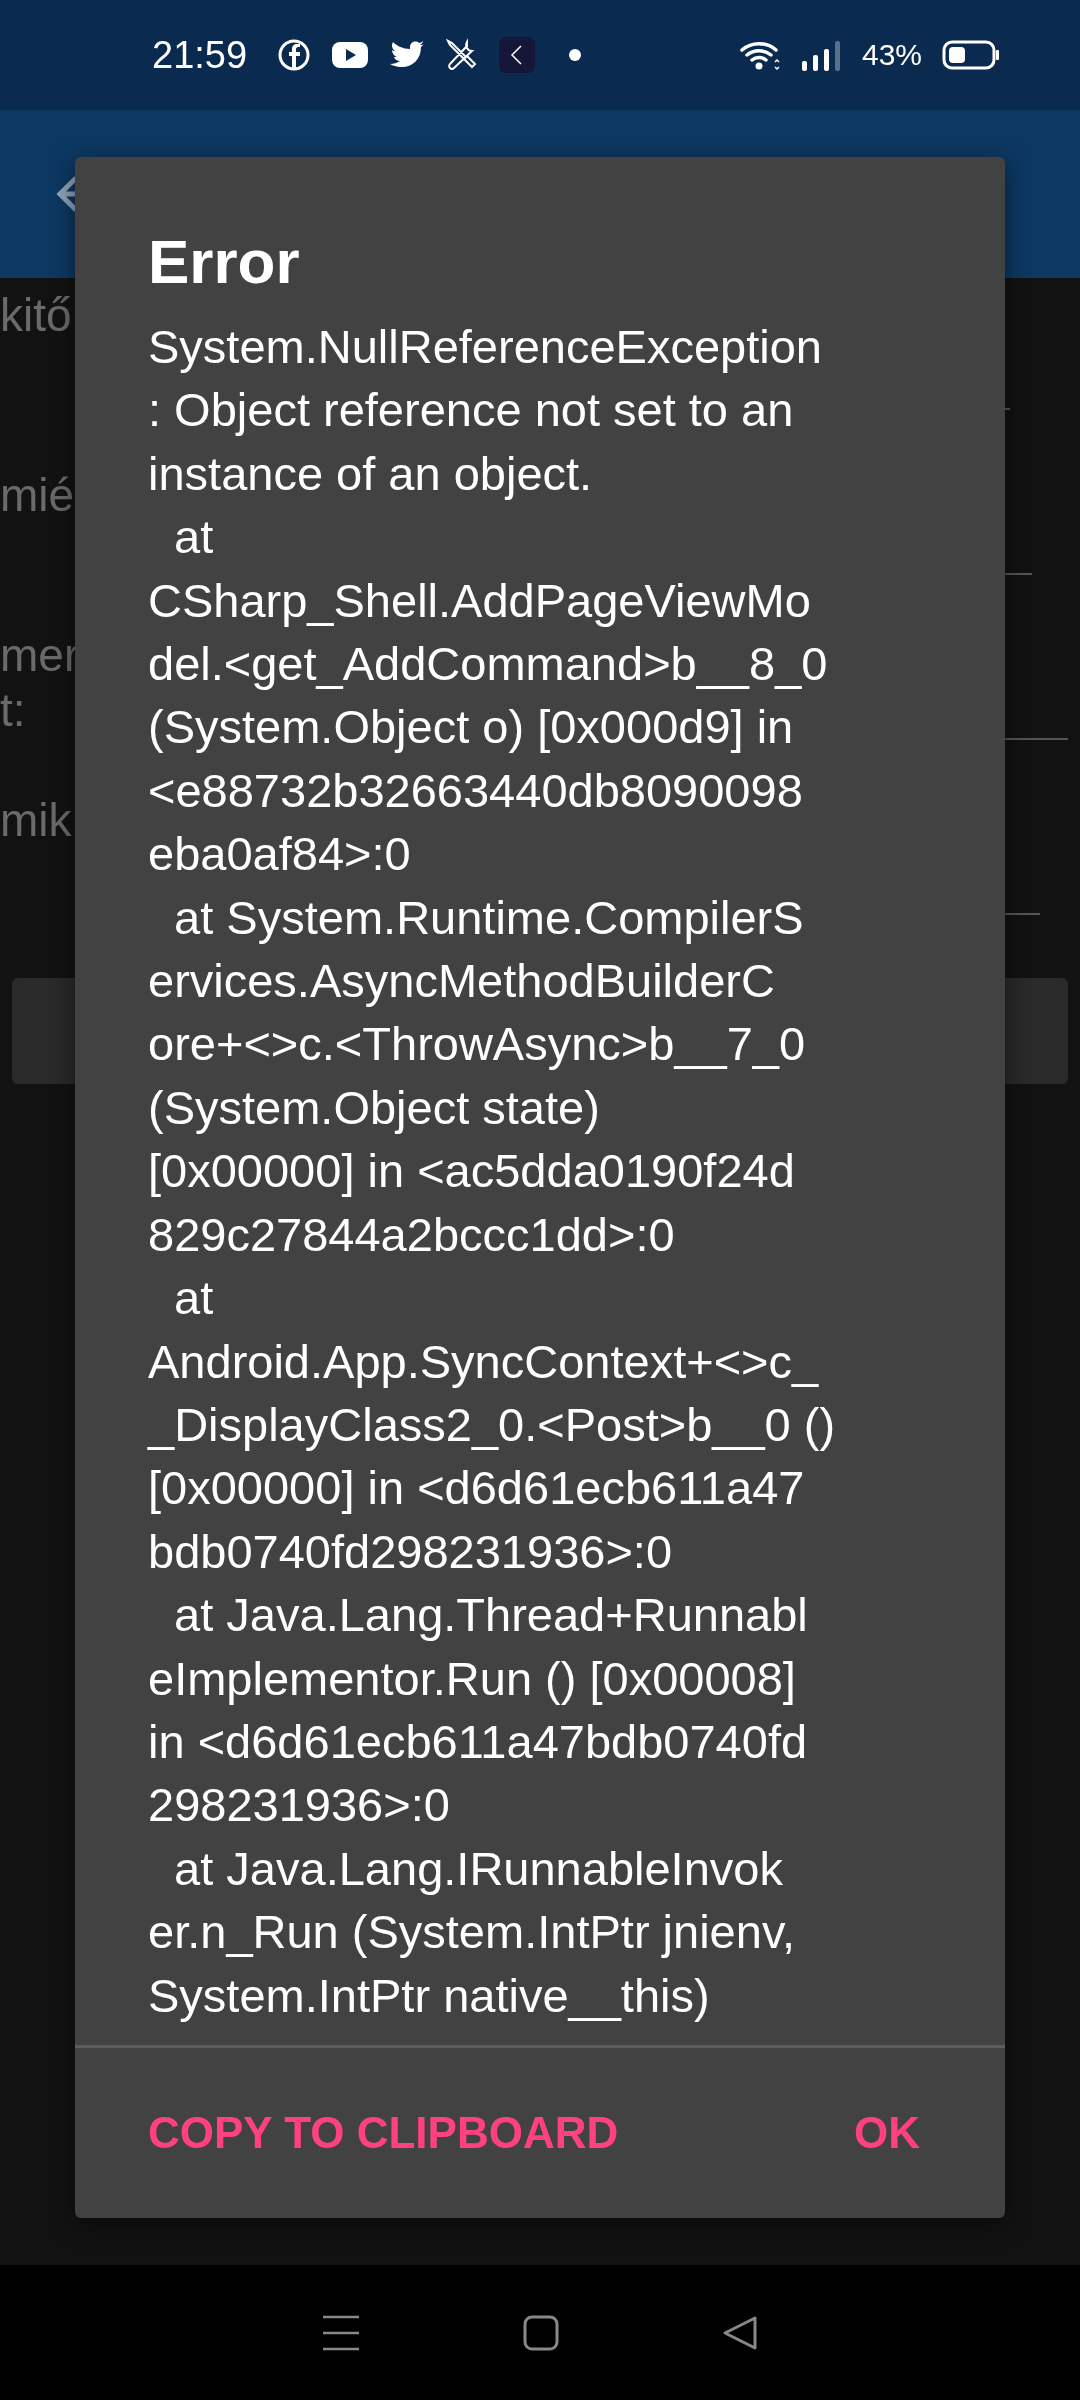 This screenshot has width=1080, height=2400. What do you see at coordinates (740, 2332) in the screenshot?
I see `back-triangle-icon` at bounding box center [740, 2332].